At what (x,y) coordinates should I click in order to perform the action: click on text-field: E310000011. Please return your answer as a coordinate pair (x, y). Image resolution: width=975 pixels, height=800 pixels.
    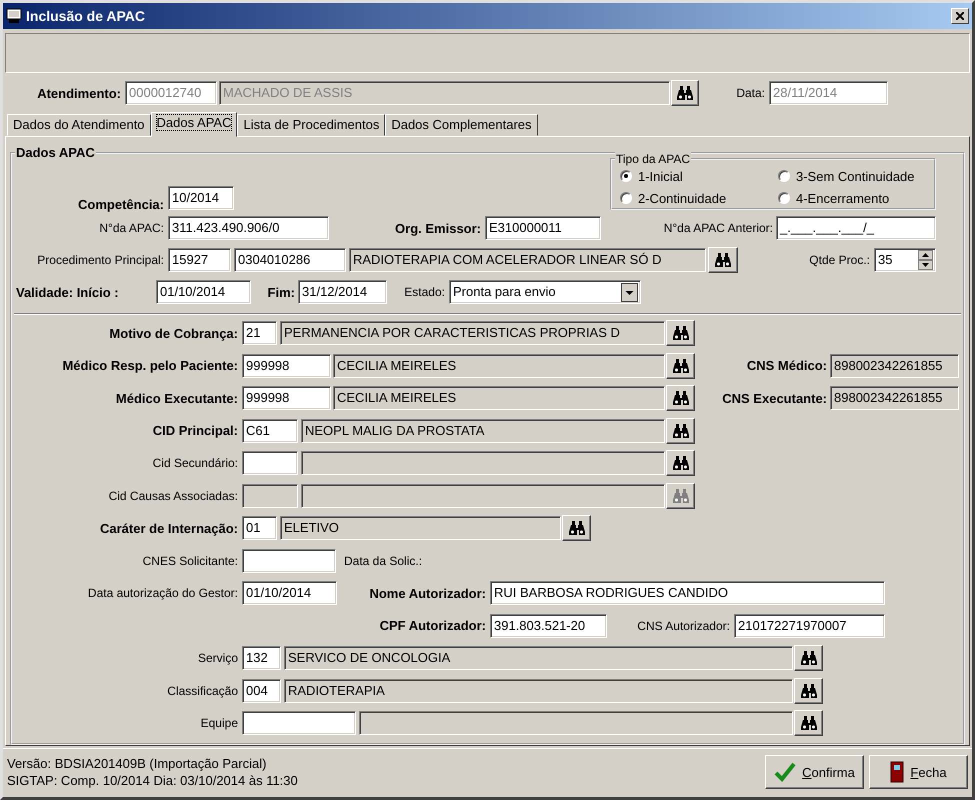
    Looking at the image, I should click on (543, 228).